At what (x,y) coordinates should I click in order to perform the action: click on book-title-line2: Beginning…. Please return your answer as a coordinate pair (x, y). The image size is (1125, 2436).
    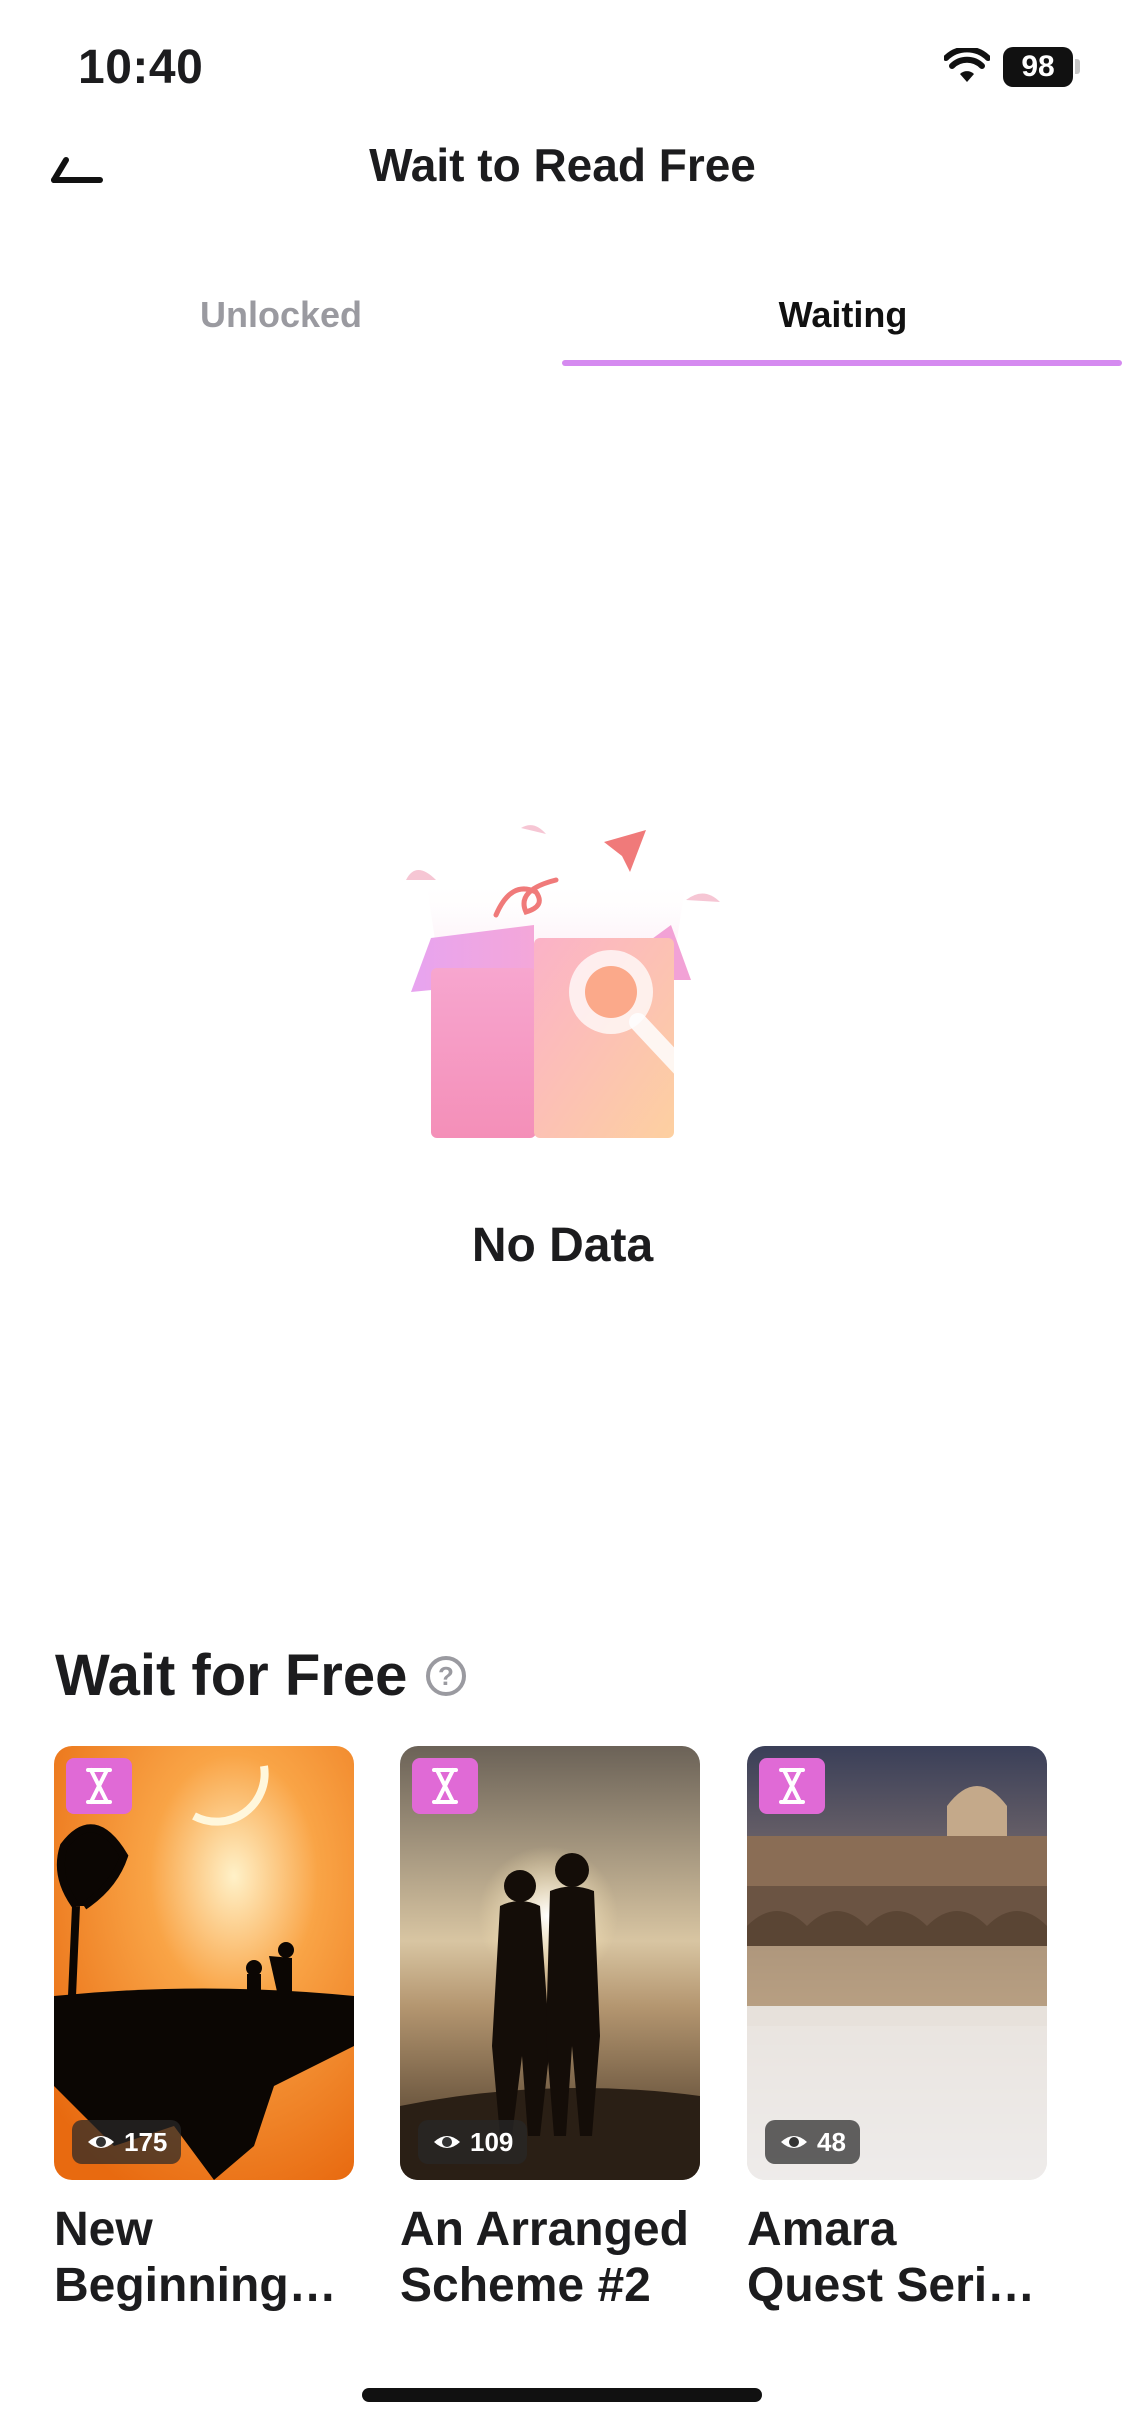
    Looking at the image, I should click on (204, 2286).